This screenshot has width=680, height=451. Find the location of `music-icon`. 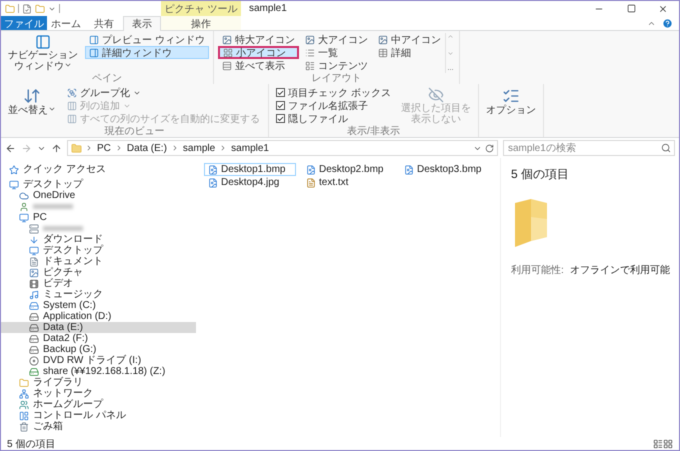

music-icon is located at coordinates (34, 295).